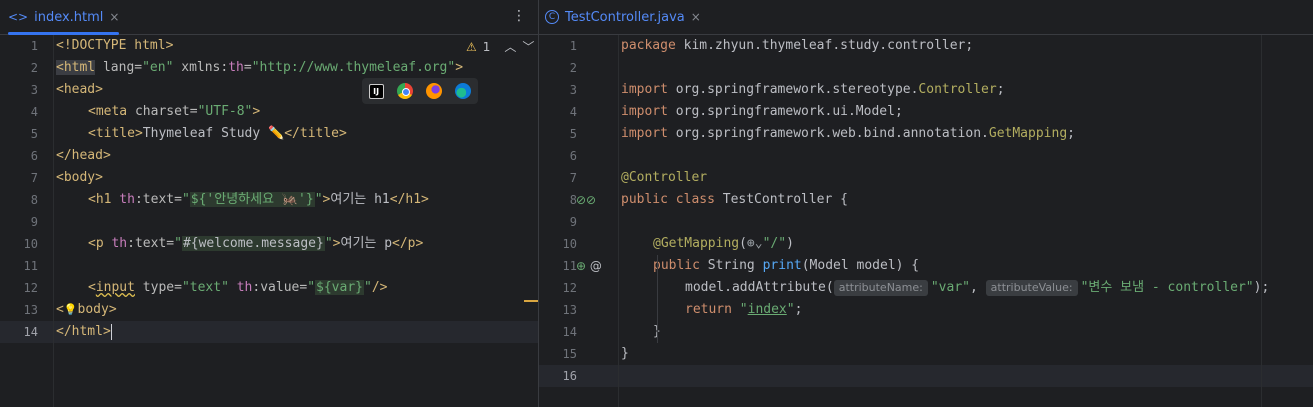  I want to click on expression-text: ${'안녕하세요 🦗'}, so click(252, 199).